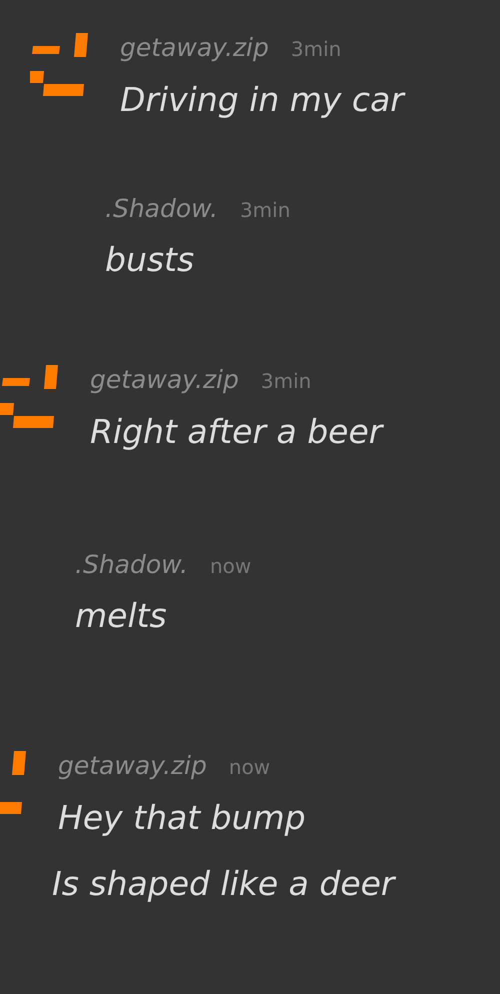 This screenshot has height=994, width=500. Describe the element at coordinates (182, 817) in the screenshot. I see `message-text: Hey that bump` at that location.